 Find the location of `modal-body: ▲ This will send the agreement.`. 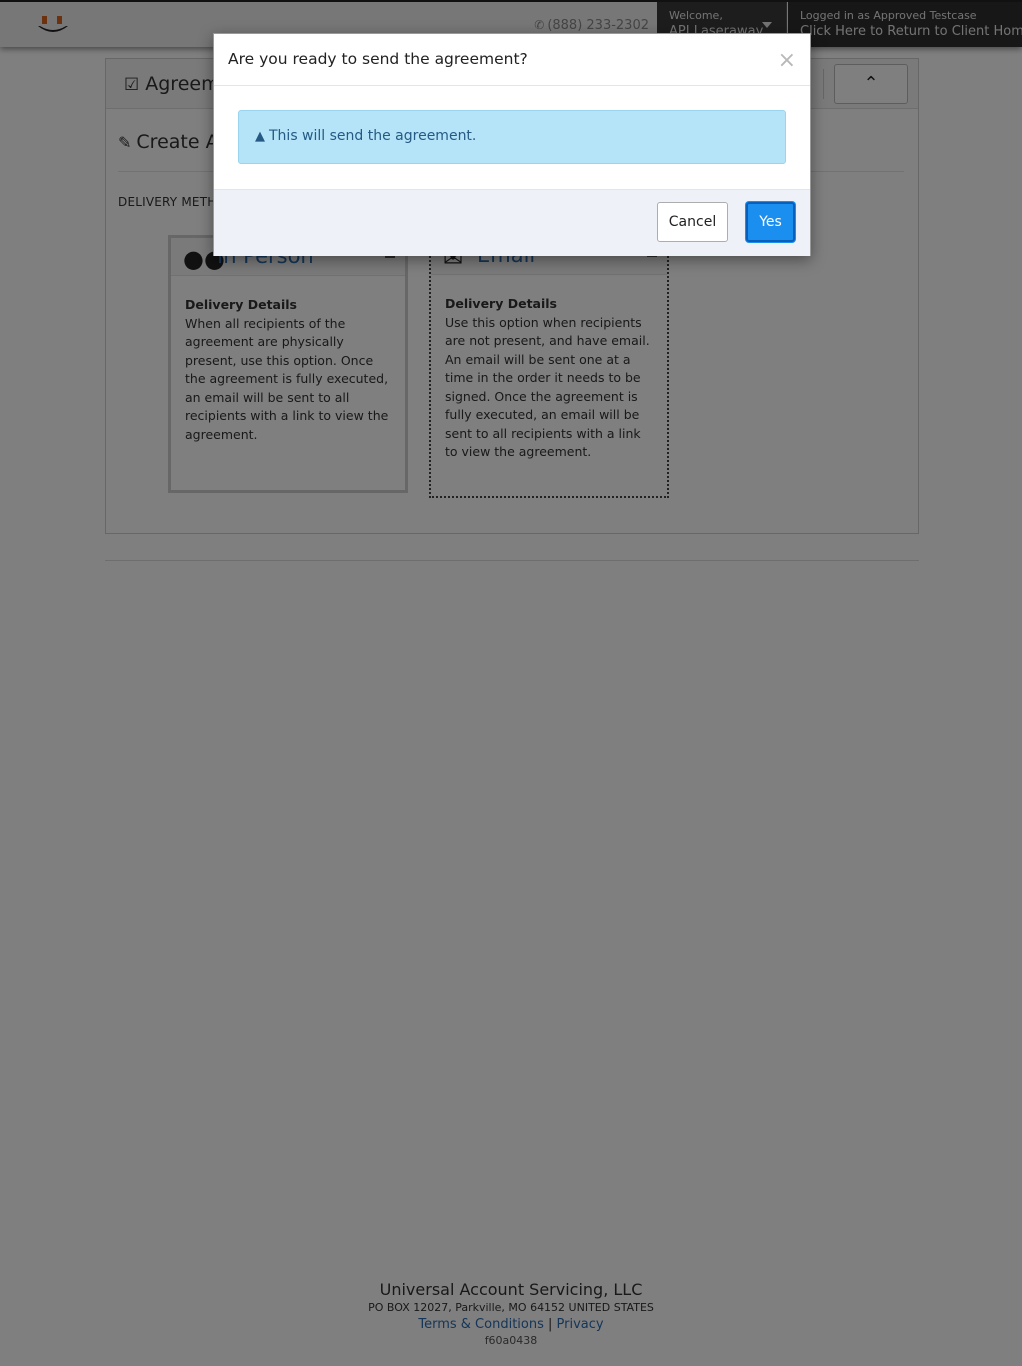

modal-body: ▲ This will send the agreement. is located at coordinates (512, 137).